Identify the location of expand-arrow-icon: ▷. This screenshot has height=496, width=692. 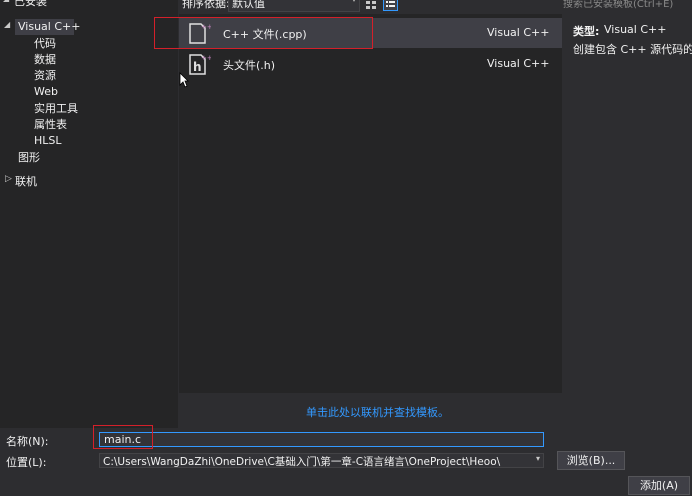
(10, 179).